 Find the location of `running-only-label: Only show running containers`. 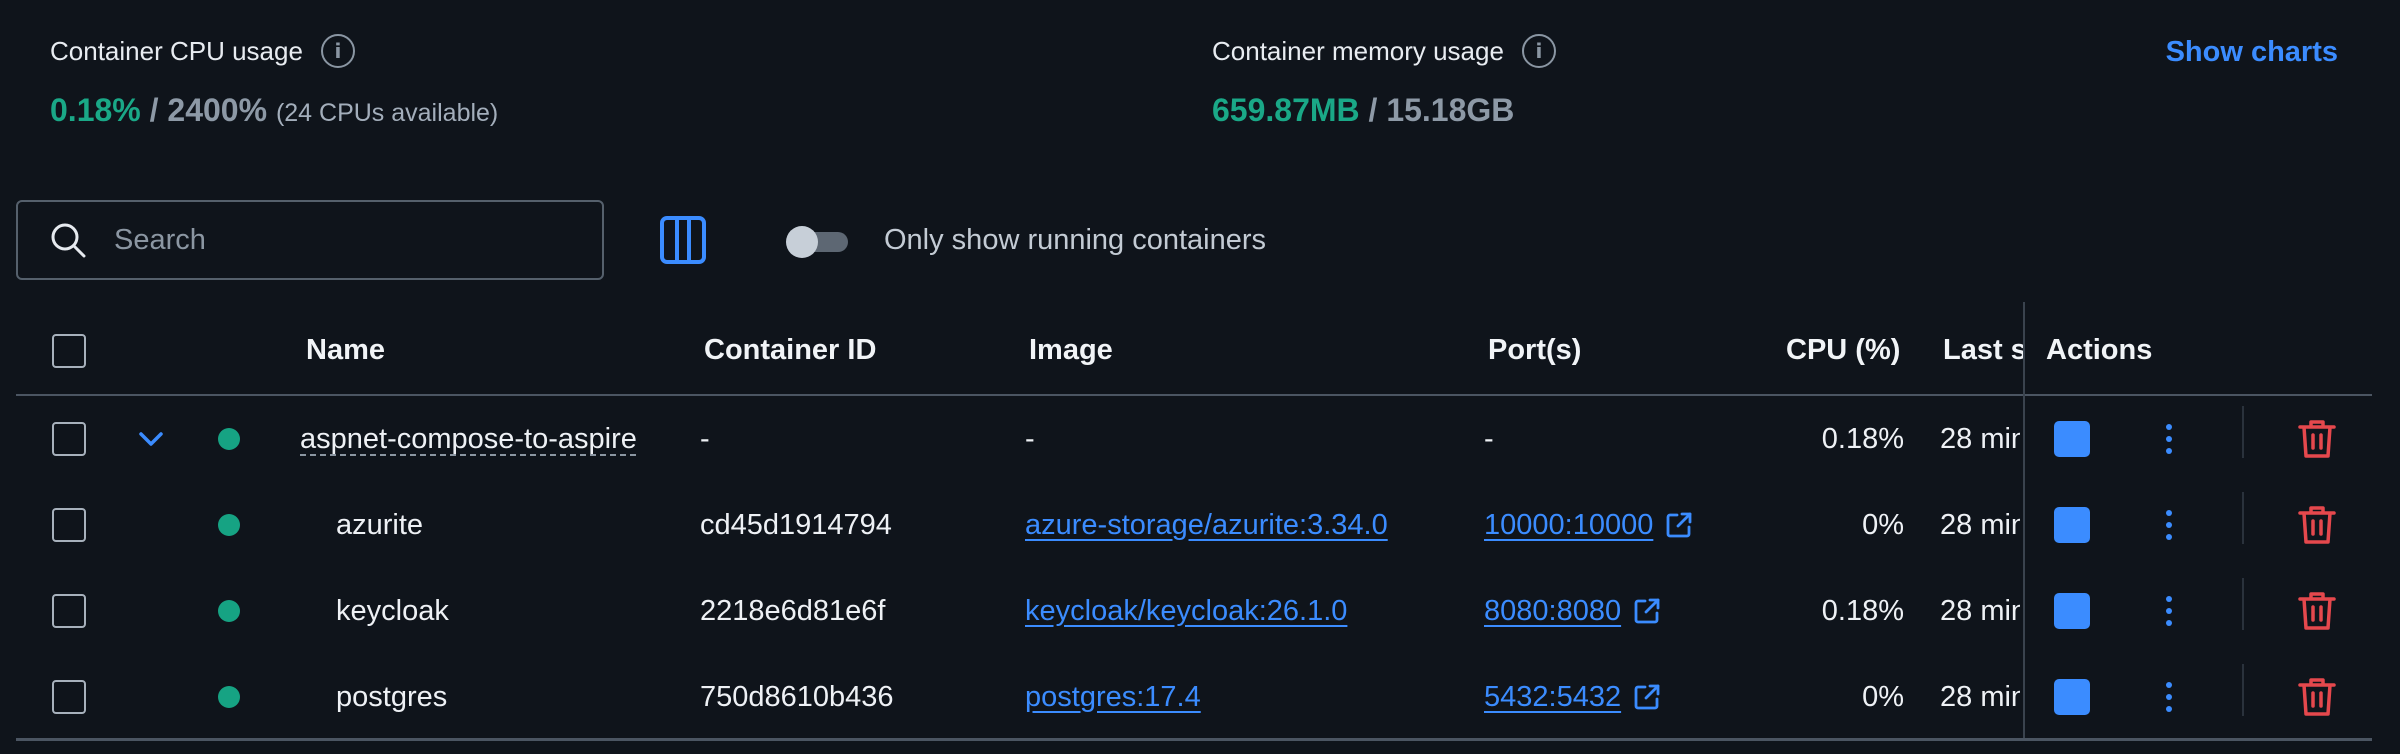

running-only-label: Only show running containers is located at coordinates (1075, 240).